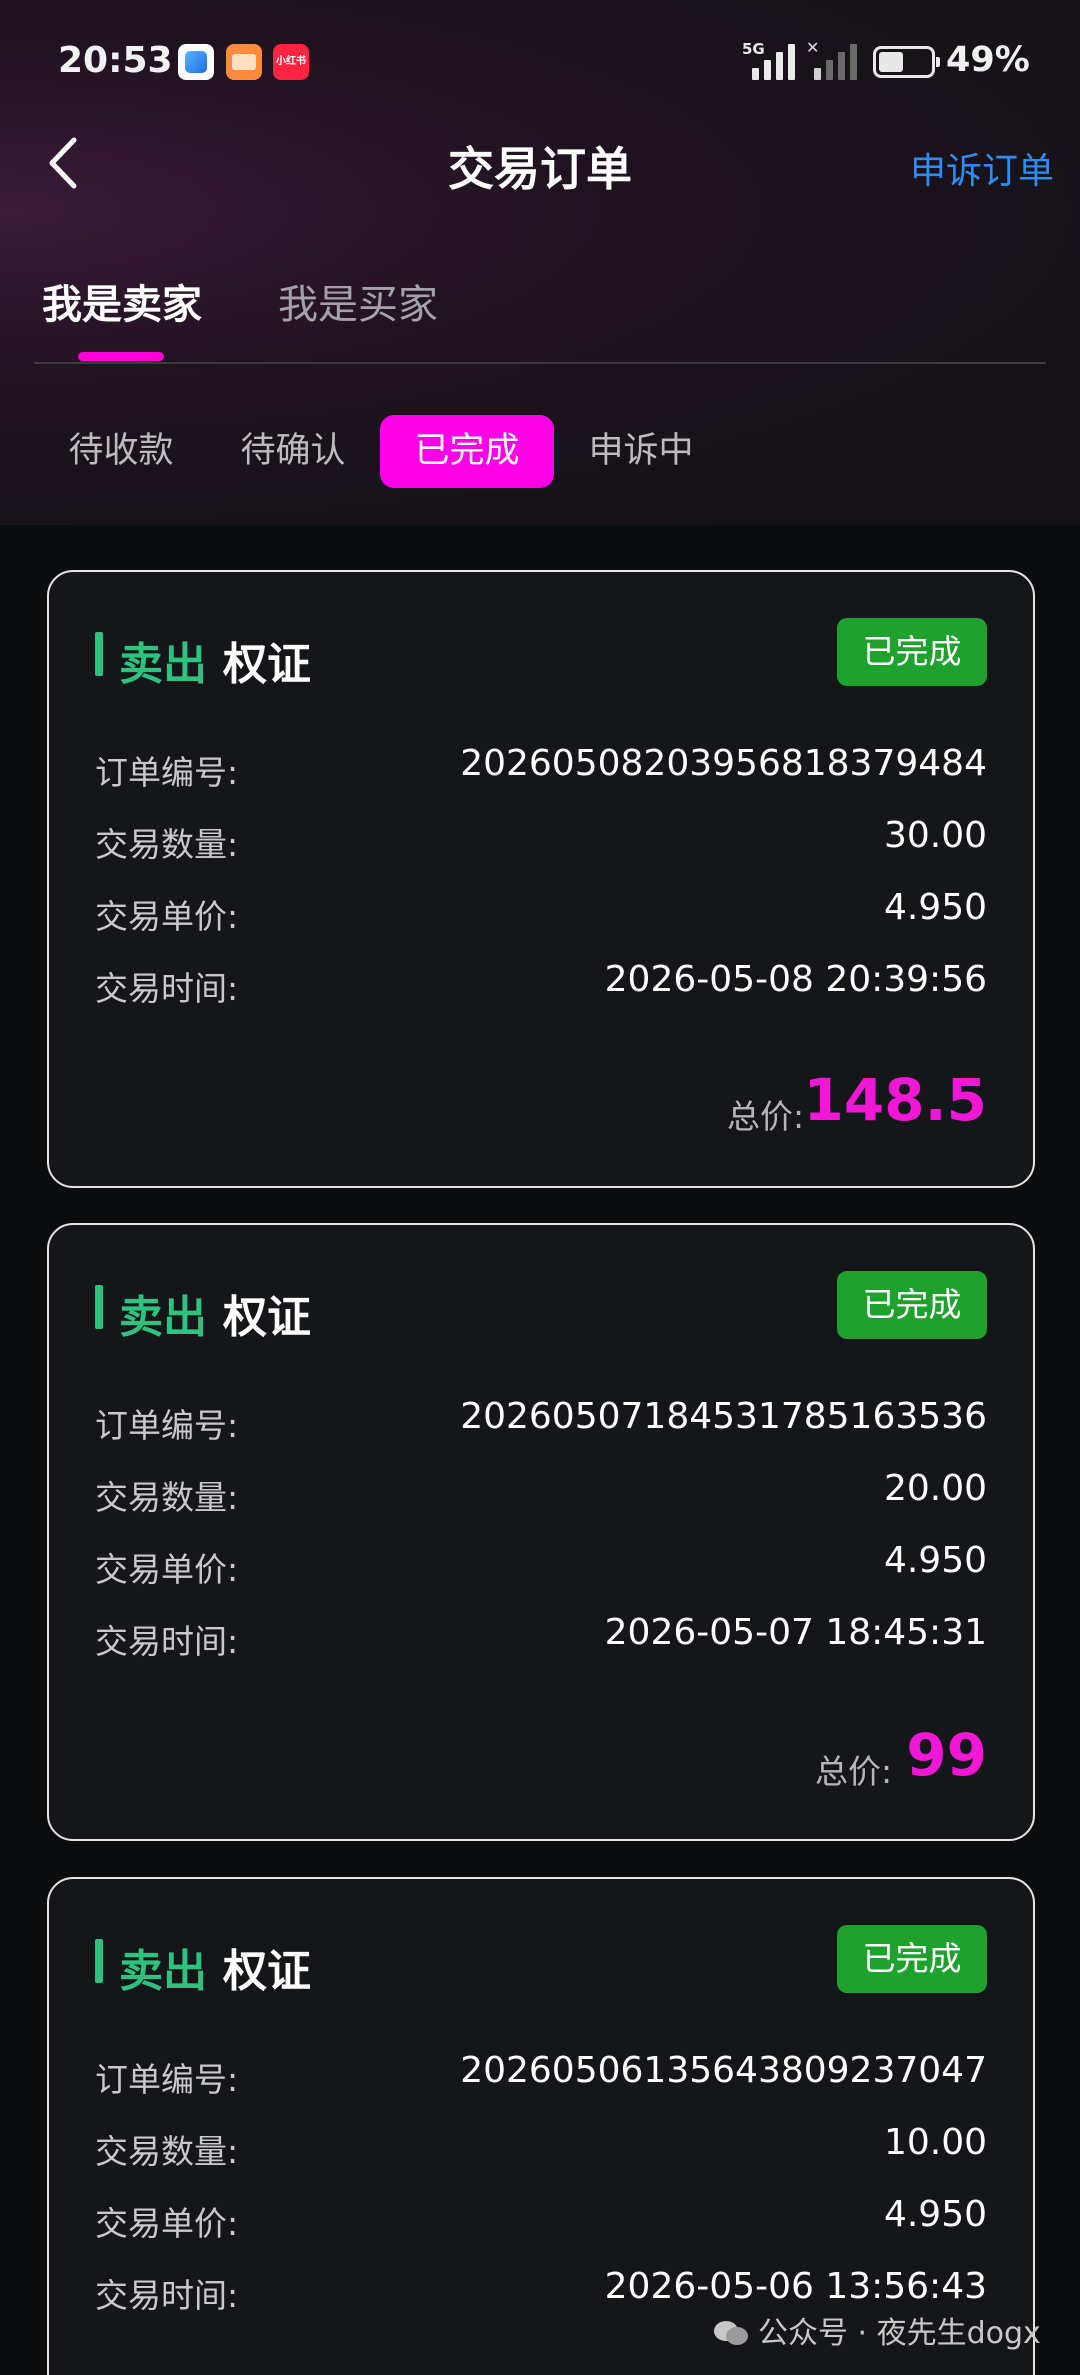 This screenshot has height=2375, width=1080. Describe the element at coordinates (795, 979) in the screenshot. I see `time-value: 2026-05-08 20:39:56` at that location.